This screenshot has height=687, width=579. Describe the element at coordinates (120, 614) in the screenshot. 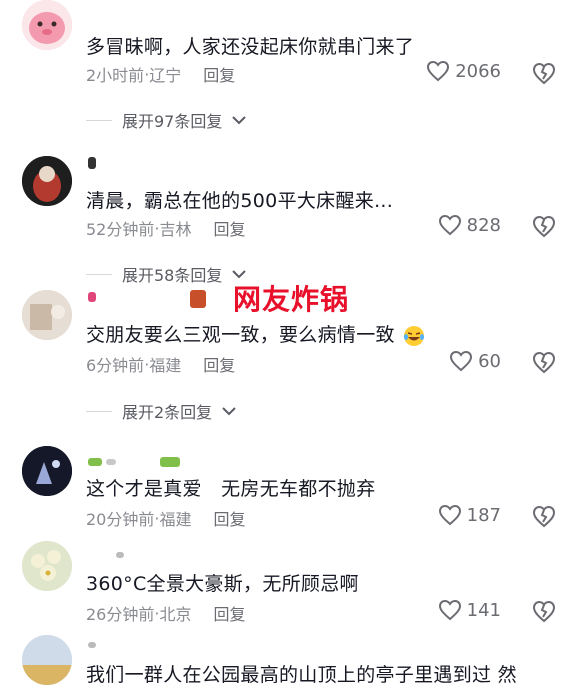

I see `comment-time: 26分钟前` at that location.